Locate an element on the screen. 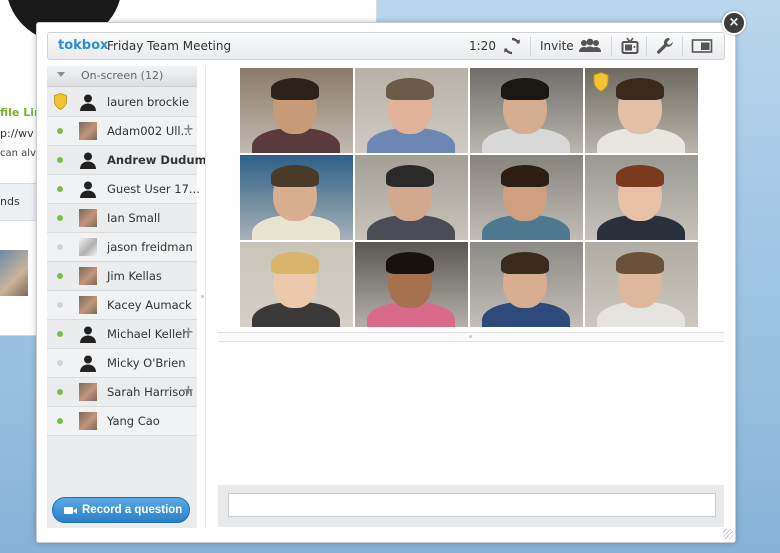 The width and height of the screenshot is (780, 553). close-icon: × is located at coordinates (734, 23).